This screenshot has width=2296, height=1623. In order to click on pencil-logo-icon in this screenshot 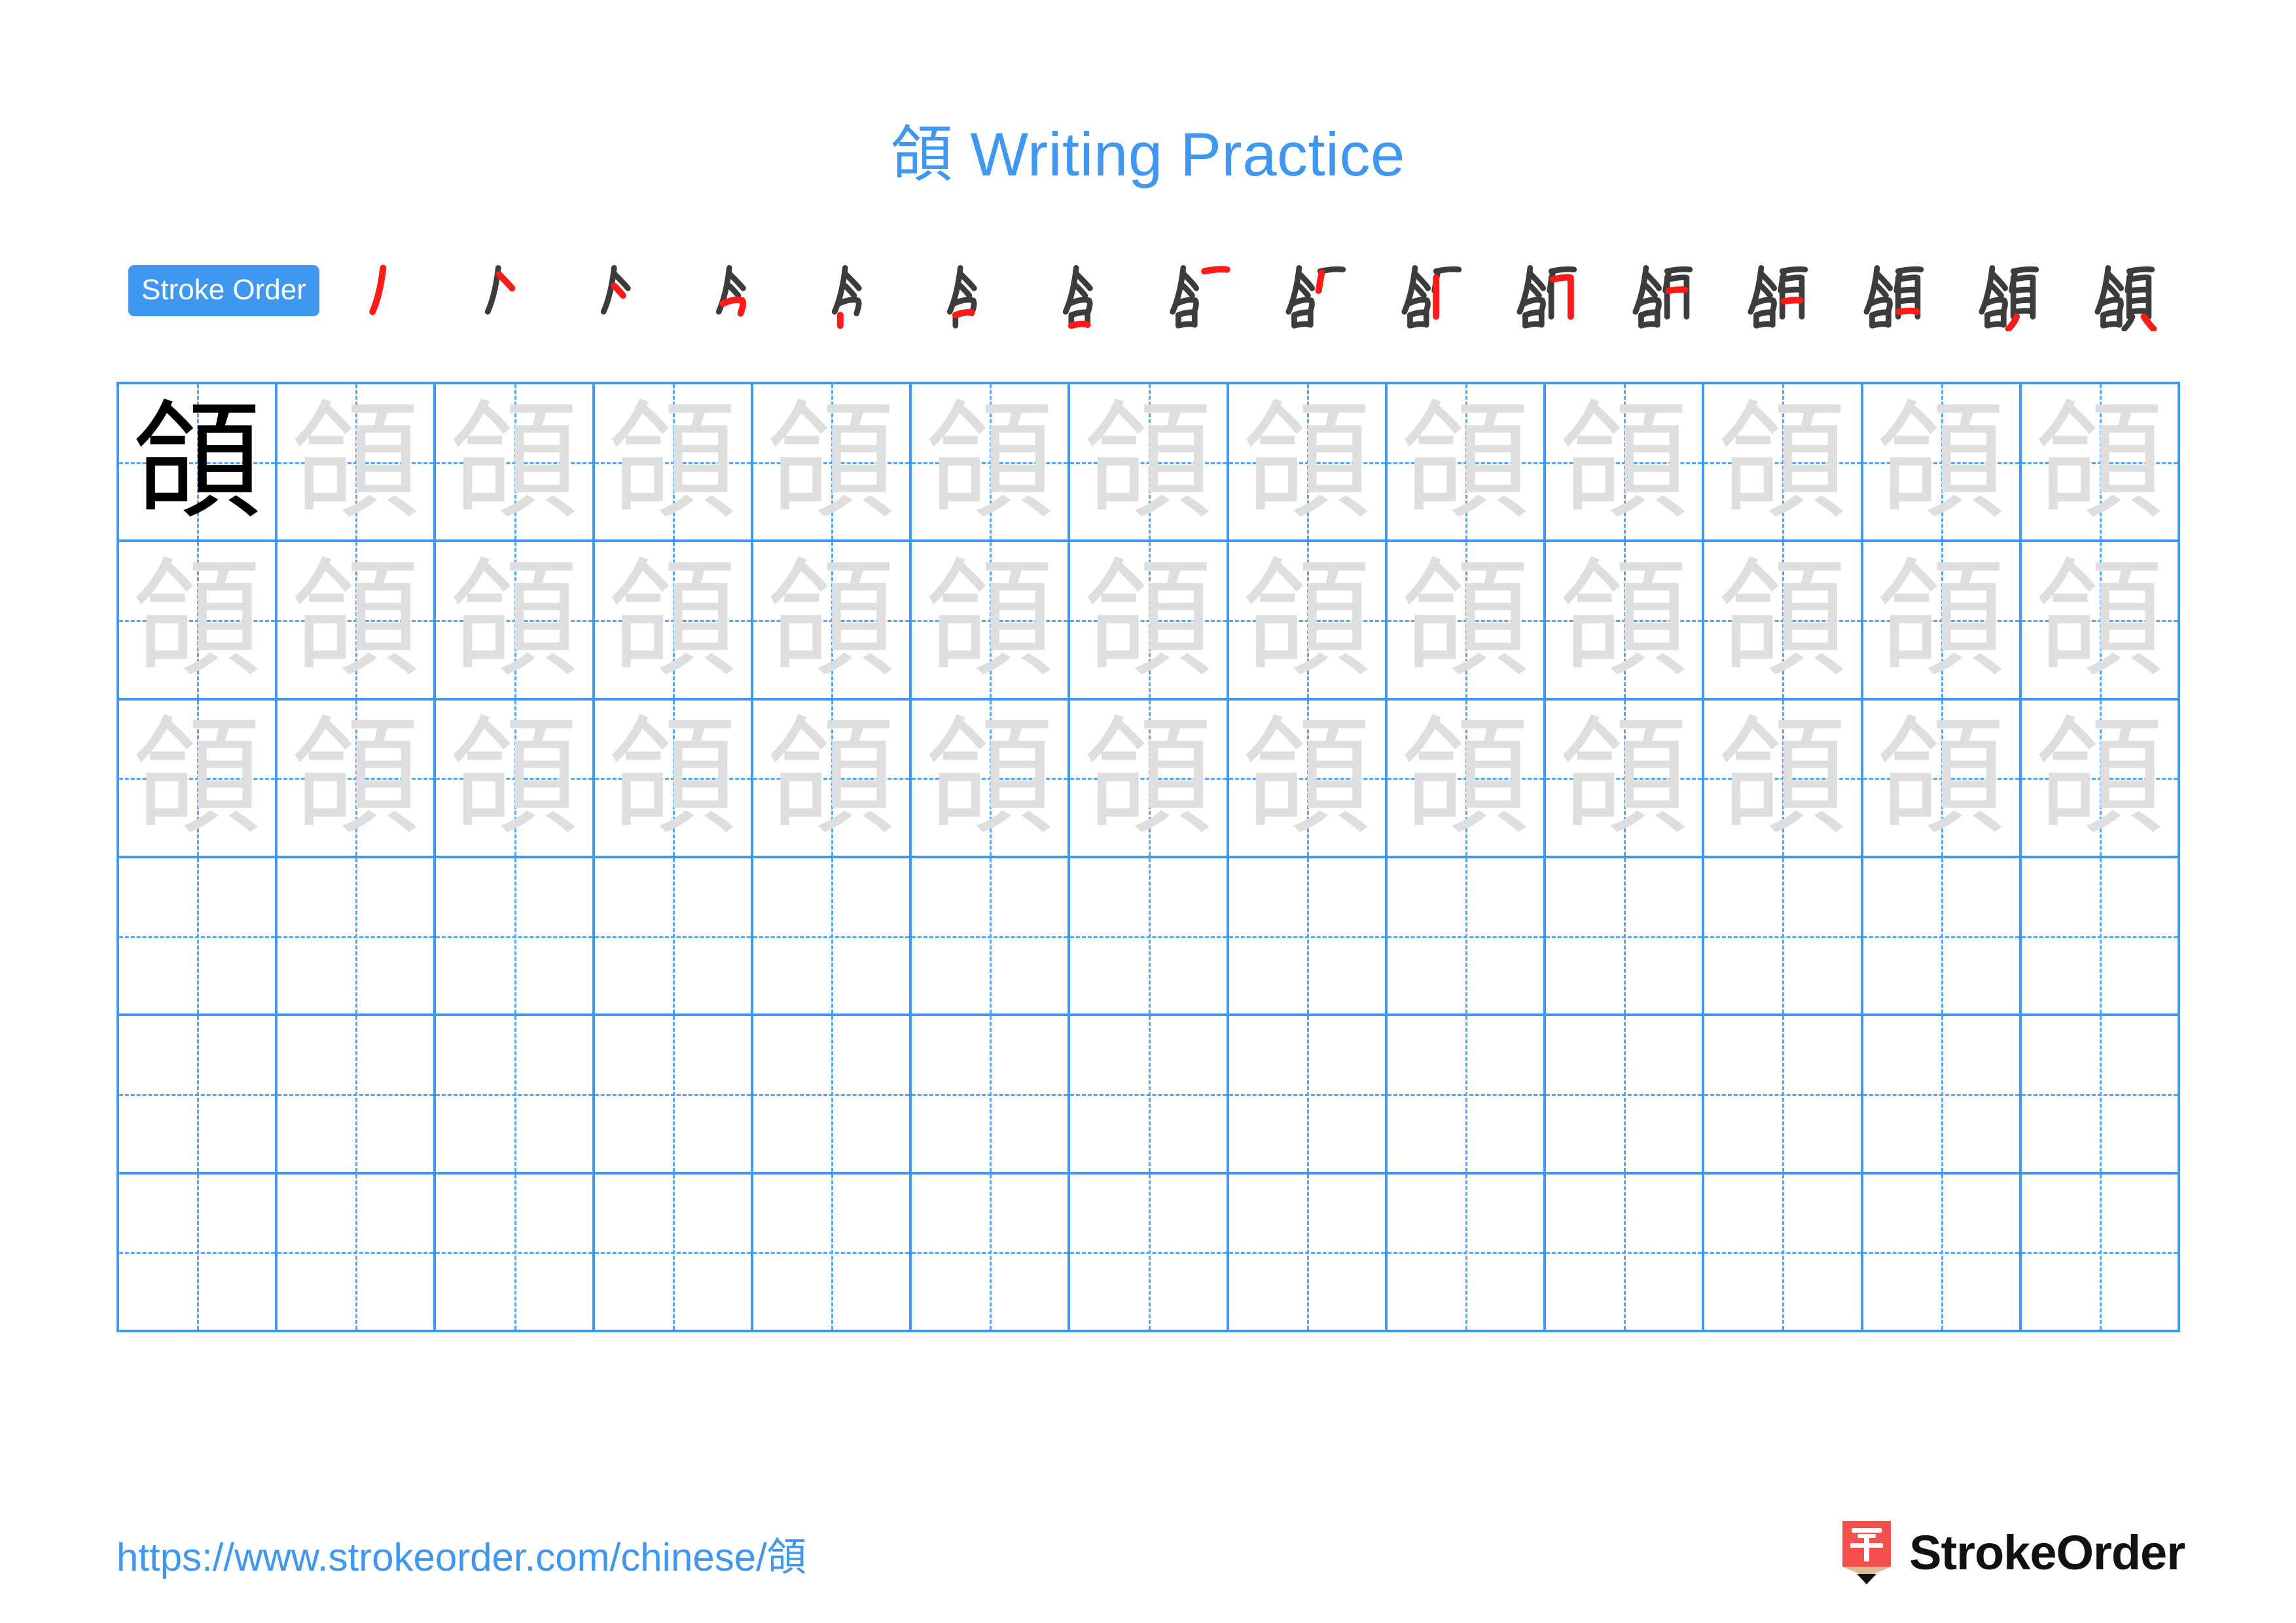, I will do `click(1867, 1552)`.